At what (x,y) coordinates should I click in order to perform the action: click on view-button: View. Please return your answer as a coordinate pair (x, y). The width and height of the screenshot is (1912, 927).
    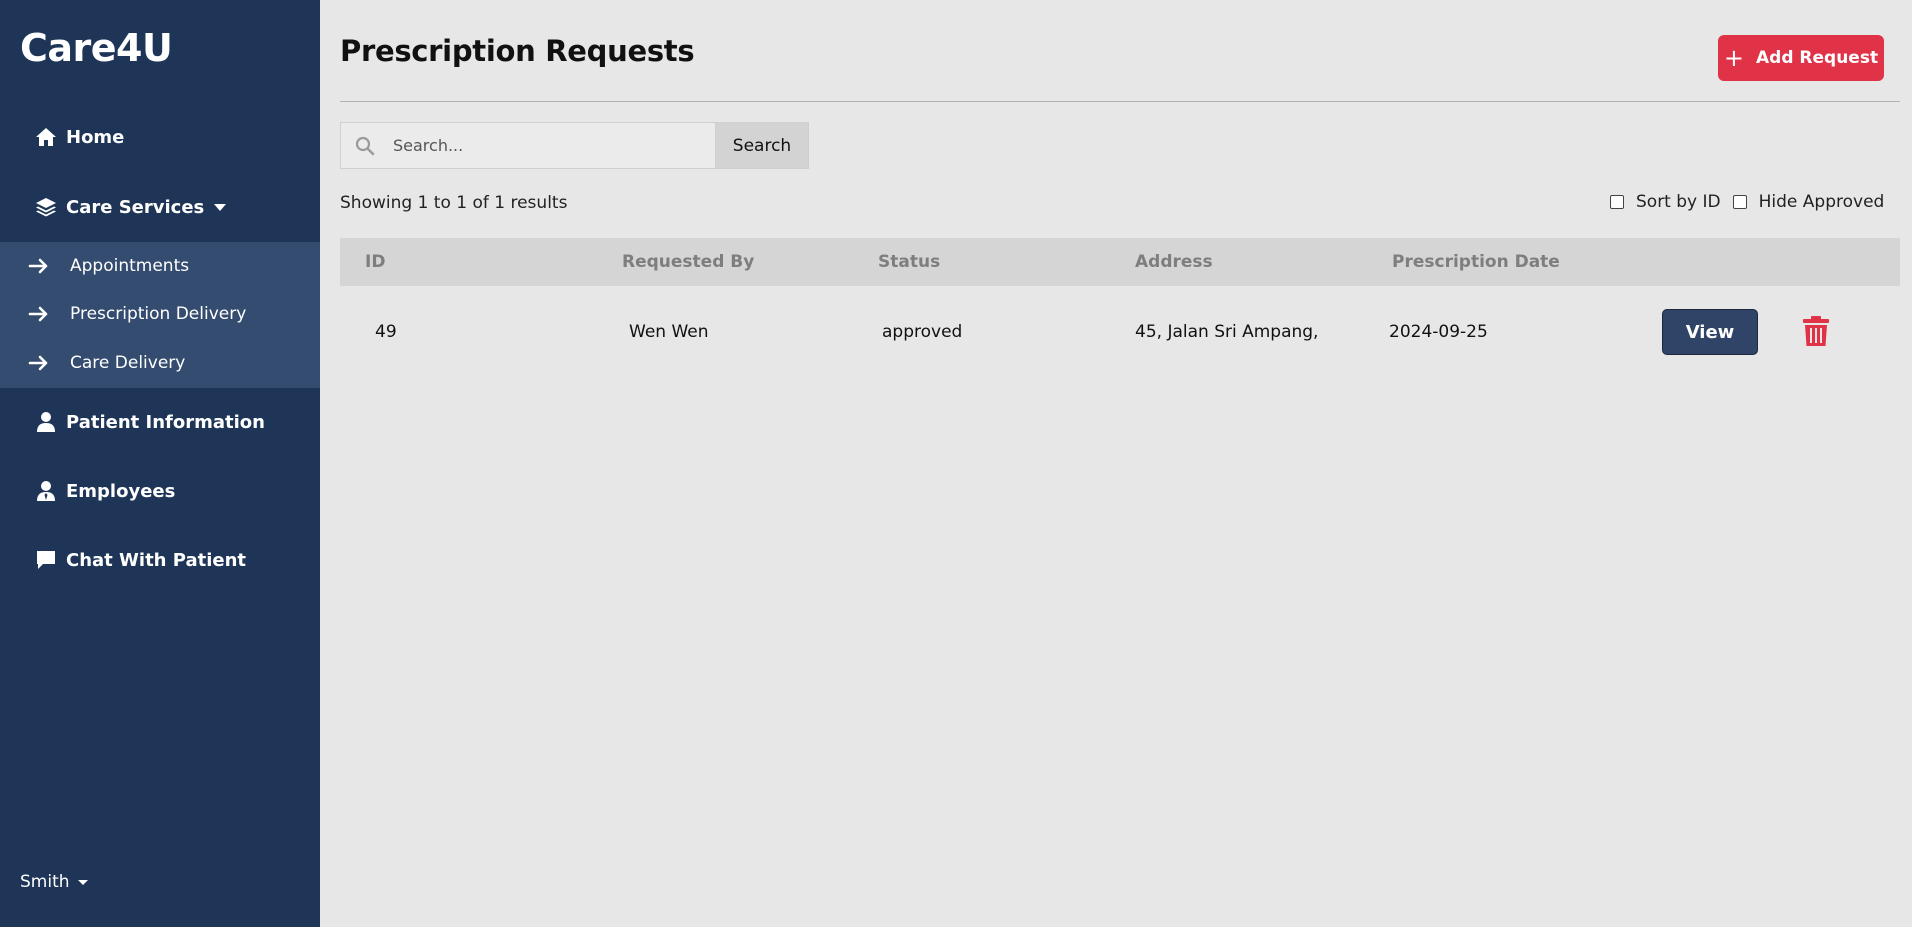
    Looking at the image, I should click on (1710, 332).